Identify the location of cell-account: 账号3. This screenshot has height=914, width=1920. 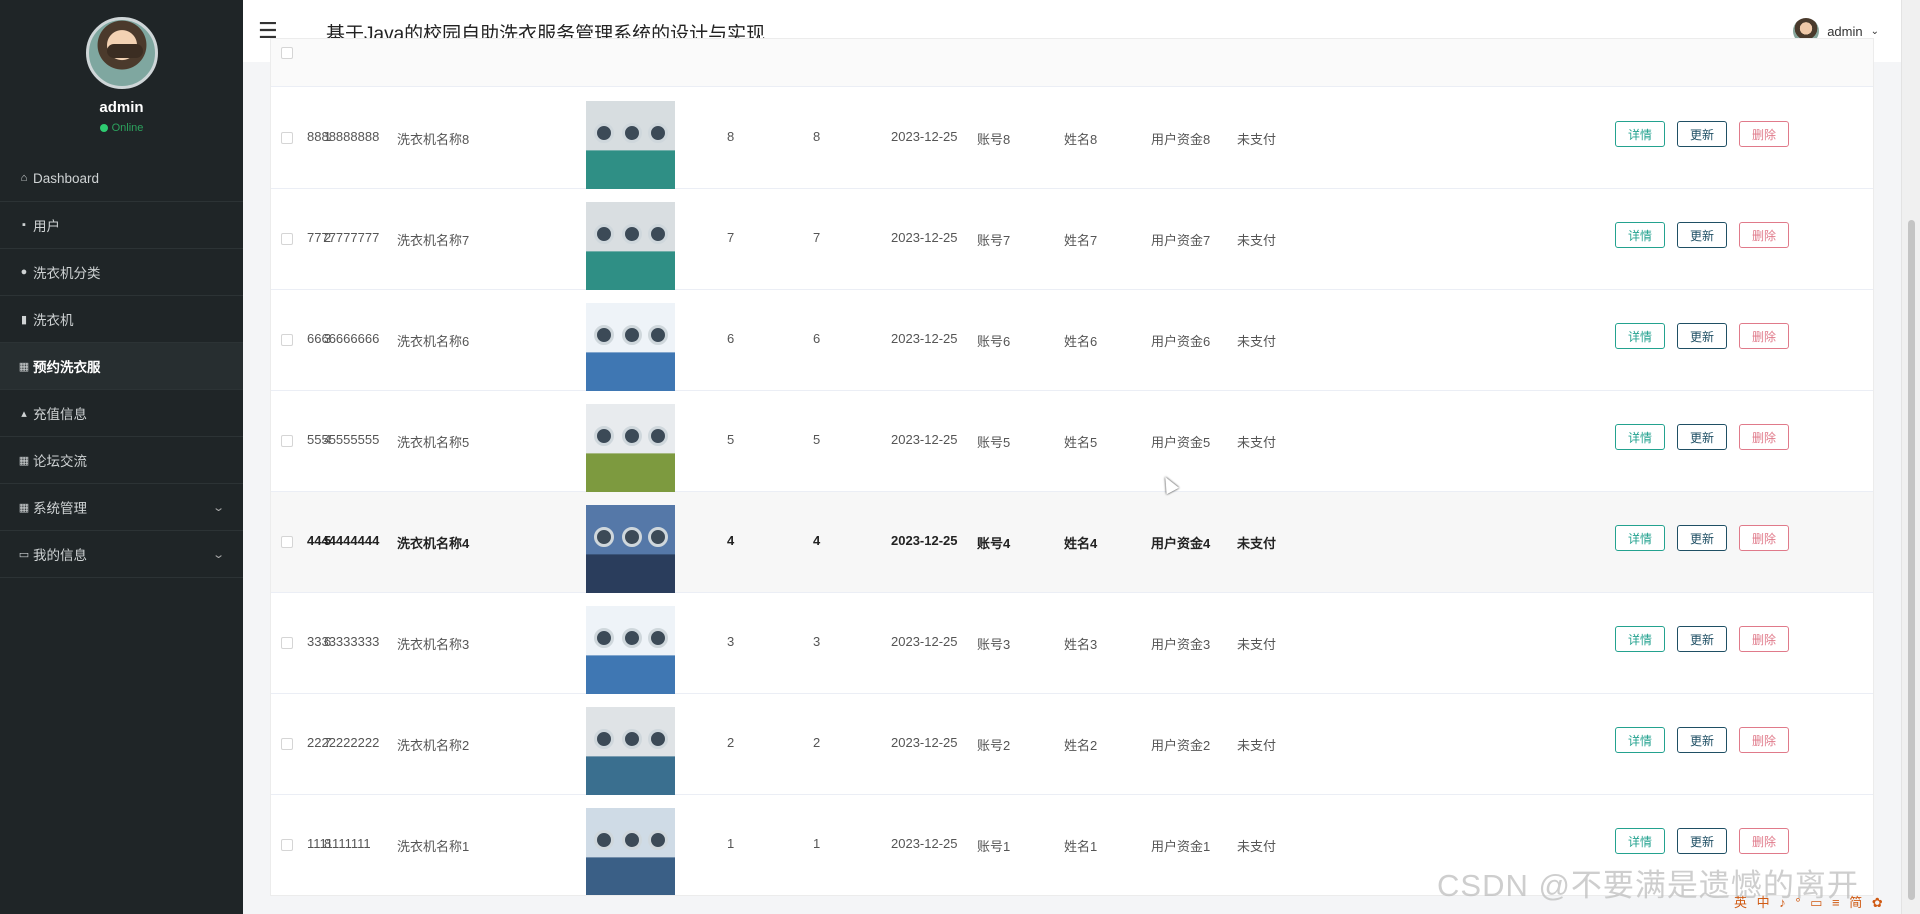
(994, 644).